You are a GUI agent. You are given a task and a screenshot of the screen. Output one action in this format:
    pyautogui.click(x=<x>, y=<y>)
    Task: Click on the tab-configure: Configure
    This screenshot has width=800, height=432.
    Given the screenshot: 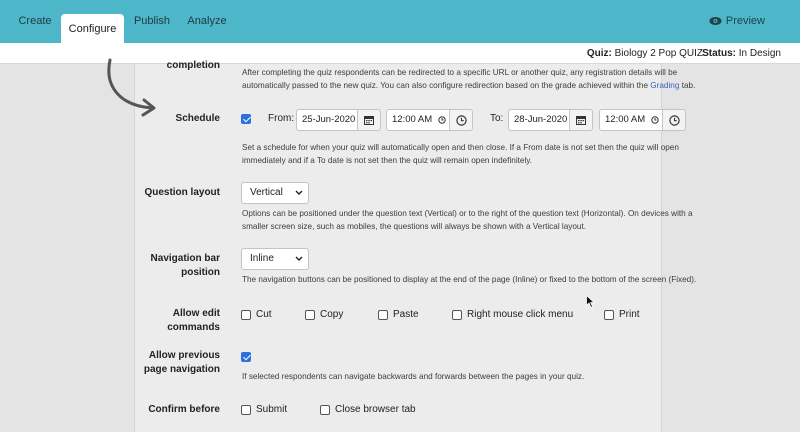 What is the action you would take?
    pyautogui.click(x=92, y=29)
    